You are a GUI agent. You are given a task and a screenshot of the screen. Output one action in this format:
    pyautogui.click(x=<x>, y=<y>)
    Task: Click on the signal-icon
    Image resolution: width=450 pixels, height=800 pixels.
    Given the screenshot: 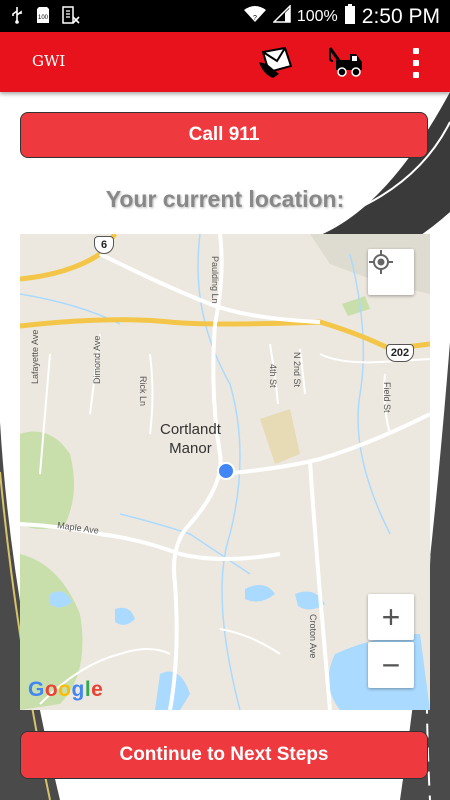 What is the action you would take?
    pyautogui.click(x=281, y=16)
    